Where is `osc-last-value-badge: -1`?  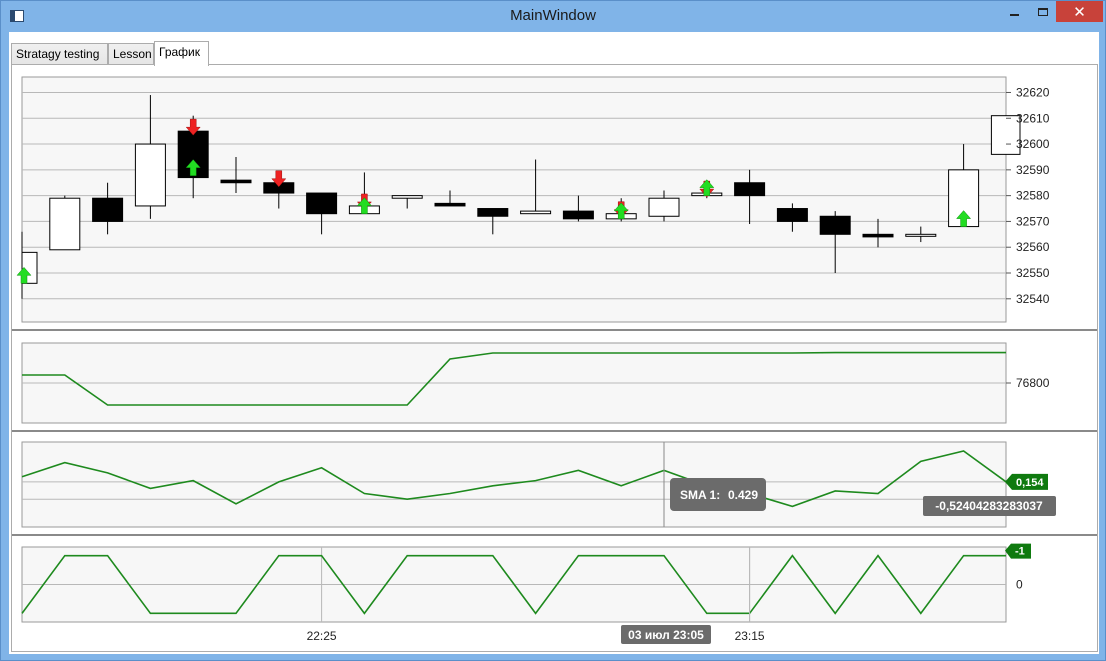 osc-last-value-badge: -1 is located at coordinates (1018, 551).